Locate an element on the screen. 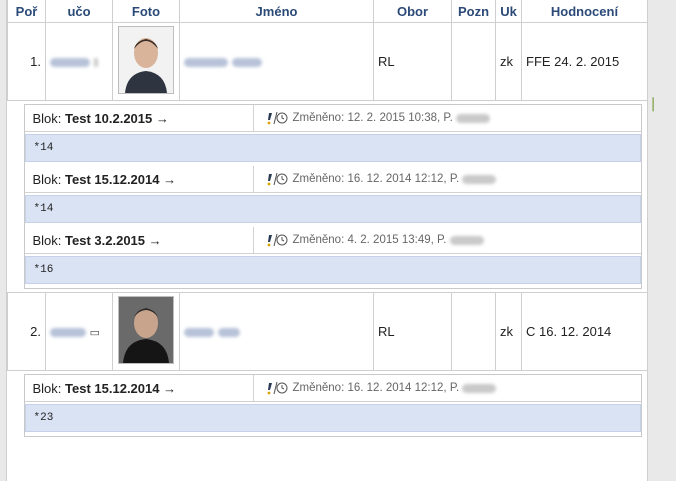  changed-value: 12. 2. 2015 10:38, is located at coordinates (394, 118).